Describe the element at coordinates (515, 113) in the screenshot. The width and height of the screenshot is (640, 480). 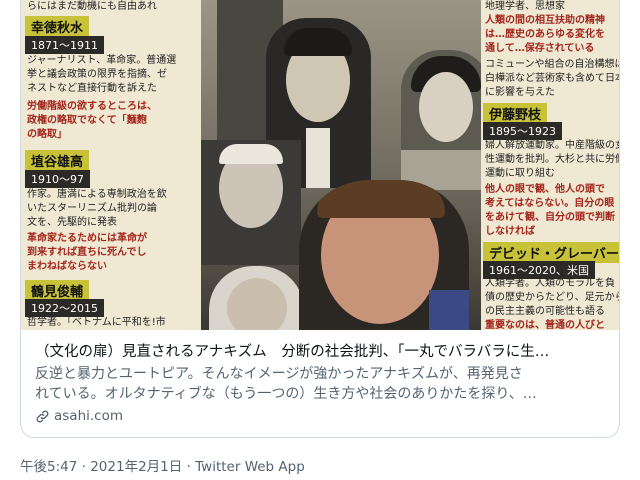
I see `ito-name: 伊藤野枝` at that location.